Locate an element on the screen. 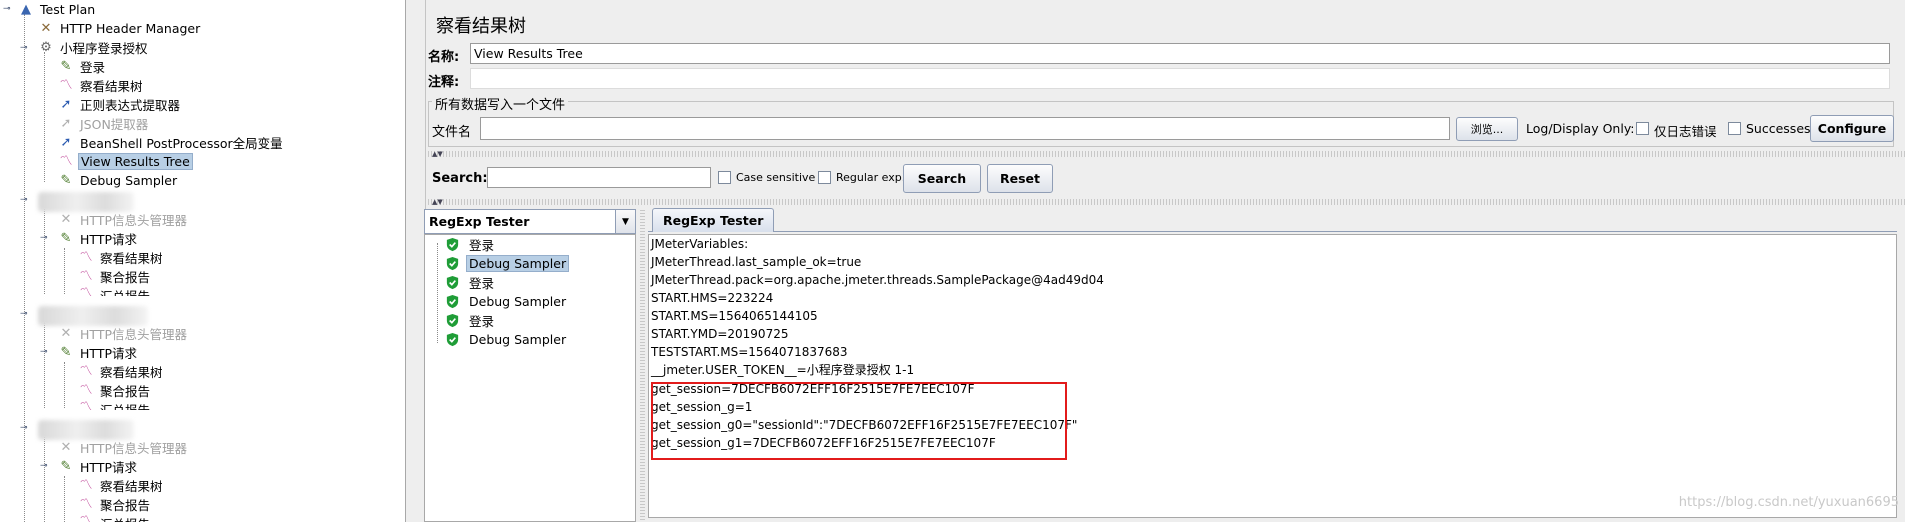  test-plan-icon: ▲ is located at coordinates (26, 9).